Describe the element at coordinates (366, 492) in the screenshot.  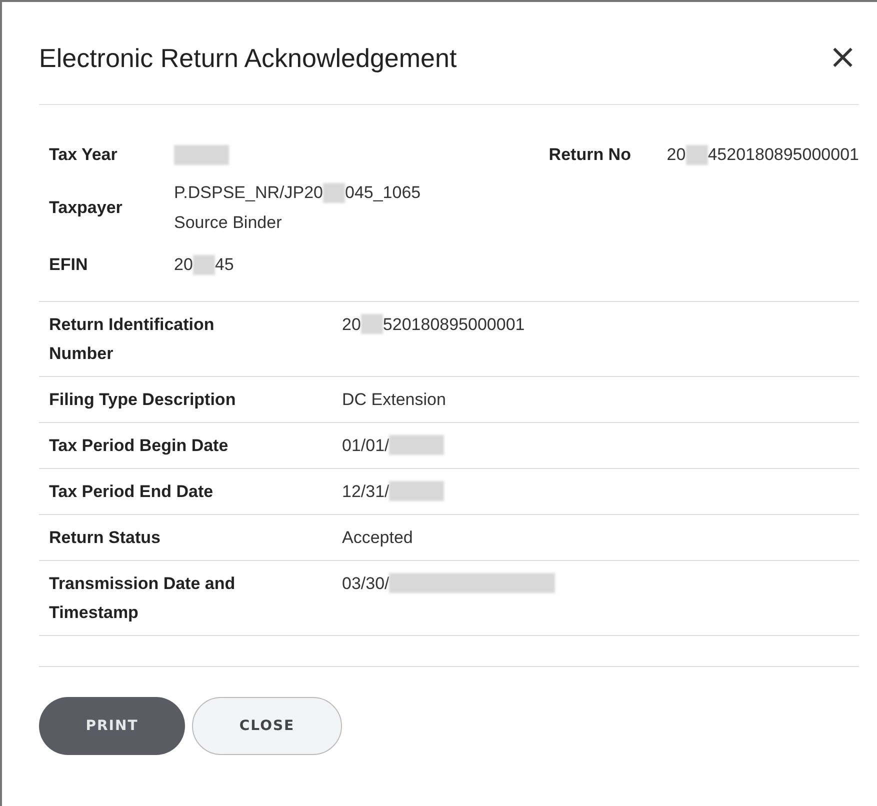
I see `table-cell-text: 12/31/` at that location.